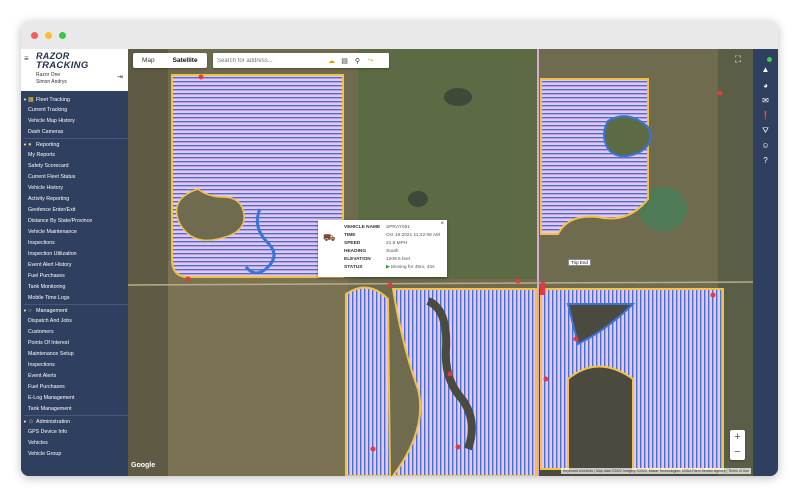 The width and height of the screenshot is (800, 498). Describe the element at coordinates (74, 310) in the screenshot. I see `section-management: ▼ ○ Management` at that location.